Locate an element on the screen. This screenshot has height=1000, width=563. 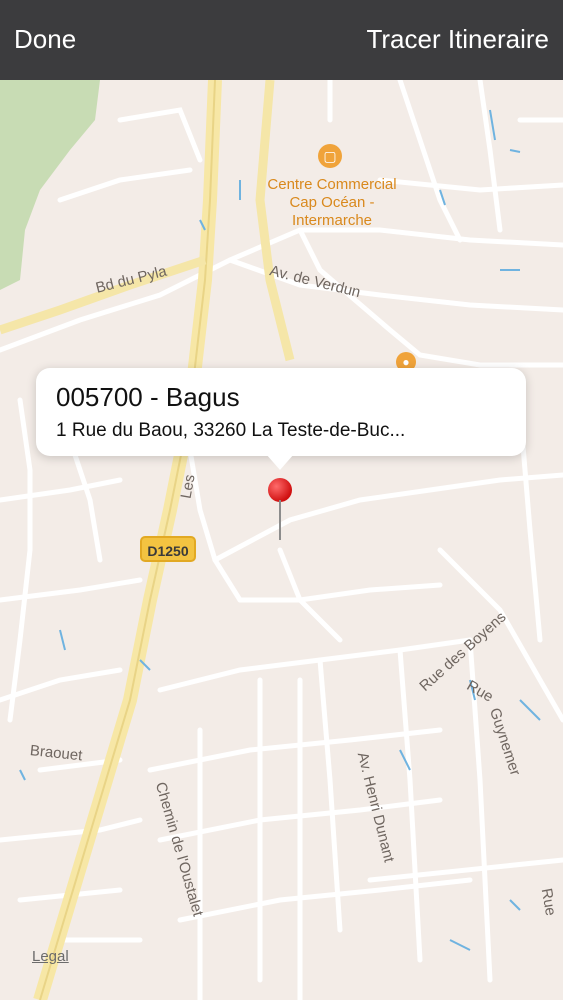
road-shield-d1250: D1250 is located at coordinates (168, 549).